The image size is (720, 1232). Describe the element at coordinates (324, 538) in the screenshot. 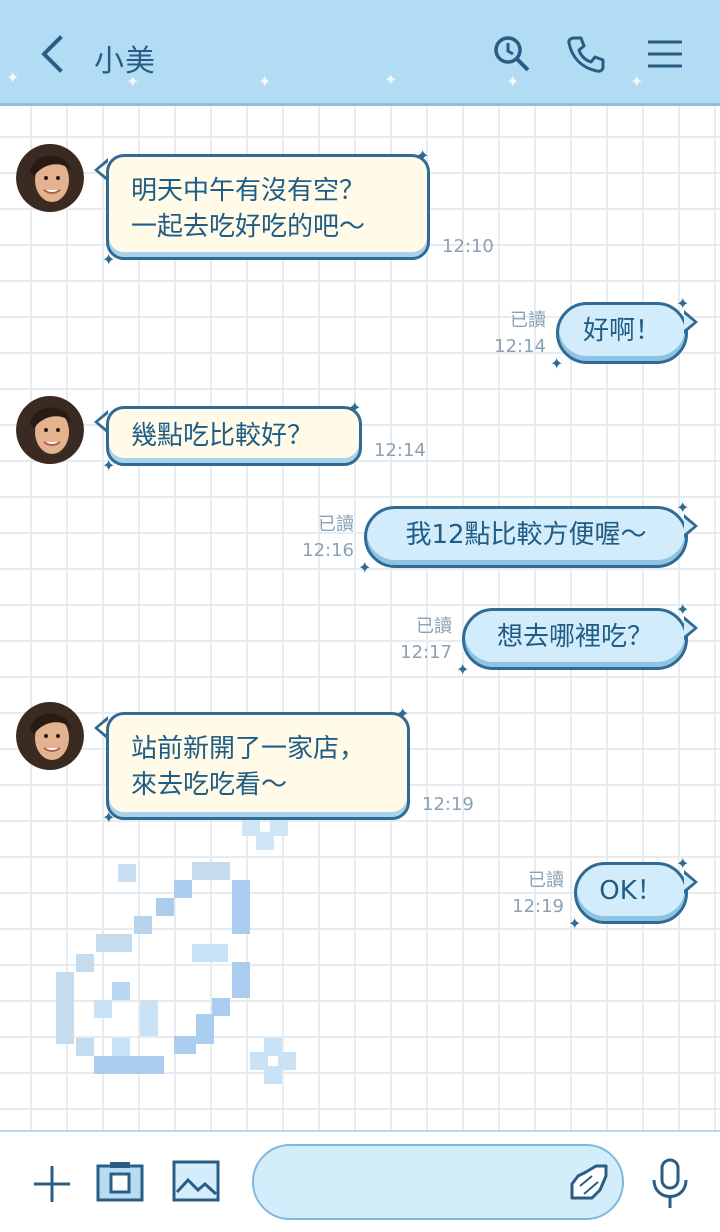

I see `message-meta: 已讀 12:16` at that location.